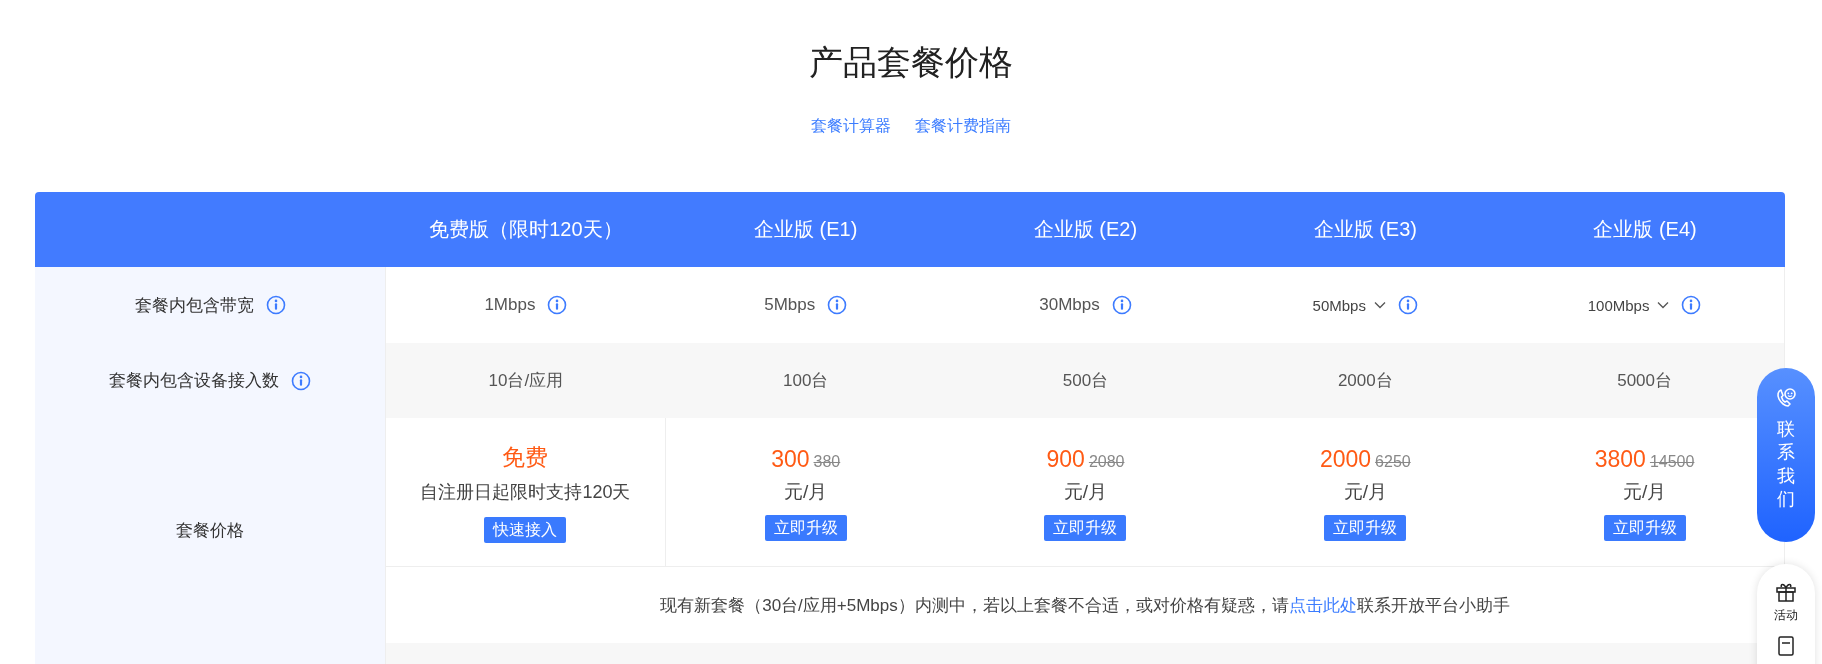  What do you see at coordinates (1644, 381) in the screenshot?
I see `cell-value: 5000台` at bounding box center [1644, 381].